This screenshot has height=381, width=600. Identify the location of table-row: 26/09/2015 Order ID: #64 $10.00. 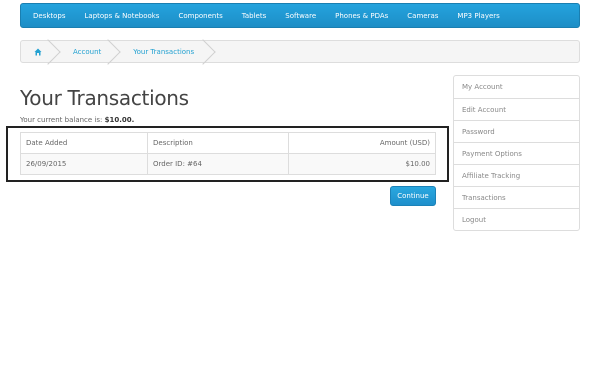
(228, 164).